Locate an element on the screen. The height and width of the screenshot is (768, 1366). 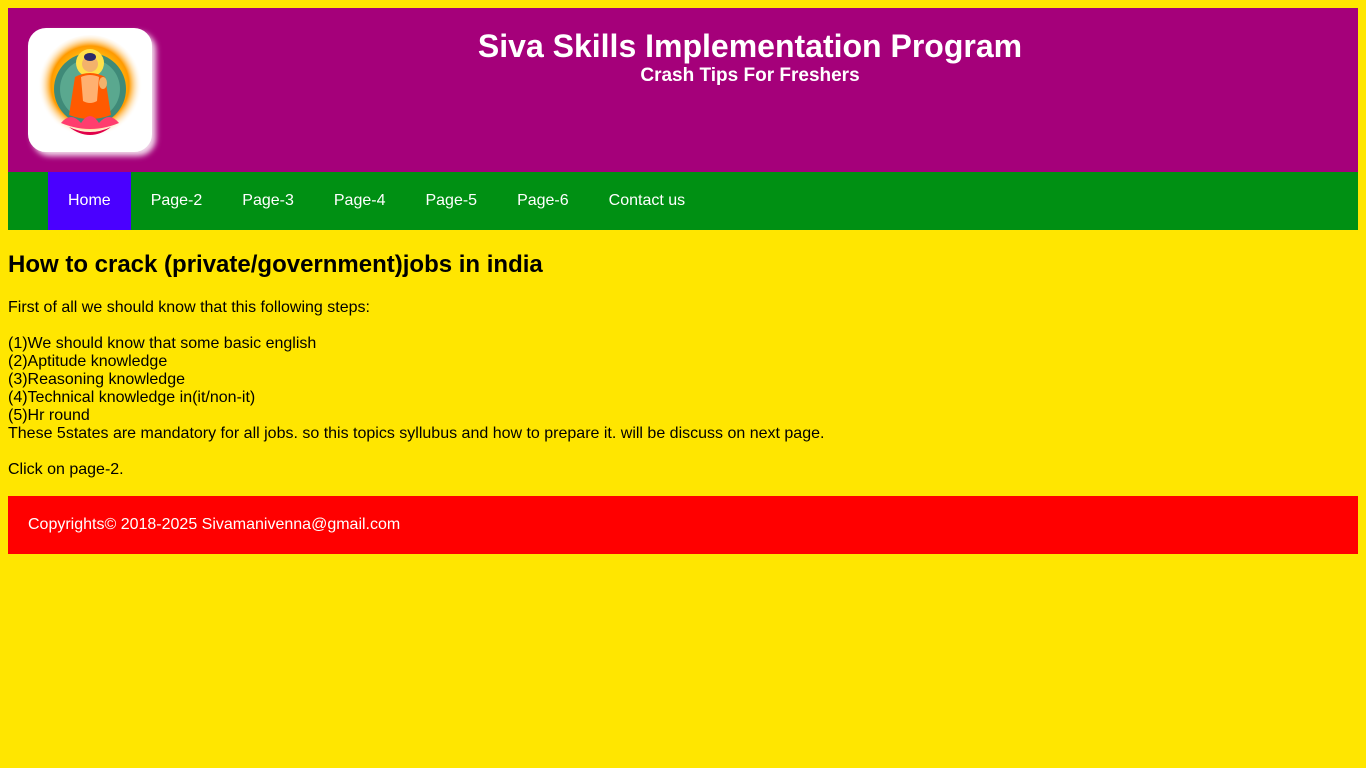
step-item: (2)Aptitude knowledge is located at coordinates (88, 361).